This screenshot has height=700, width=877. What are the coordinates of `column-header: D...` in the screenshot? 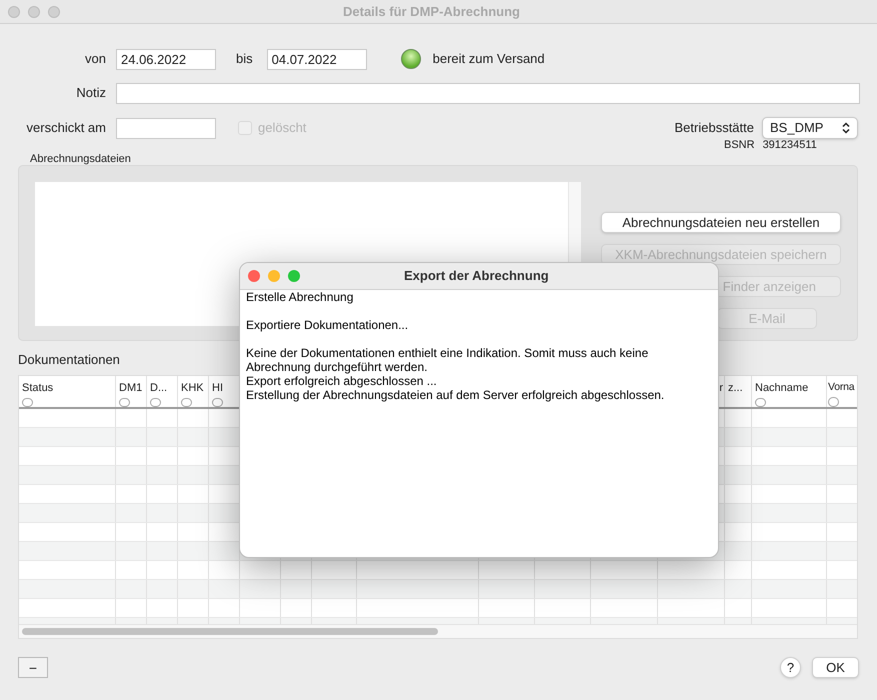 It's located at (162, 388).